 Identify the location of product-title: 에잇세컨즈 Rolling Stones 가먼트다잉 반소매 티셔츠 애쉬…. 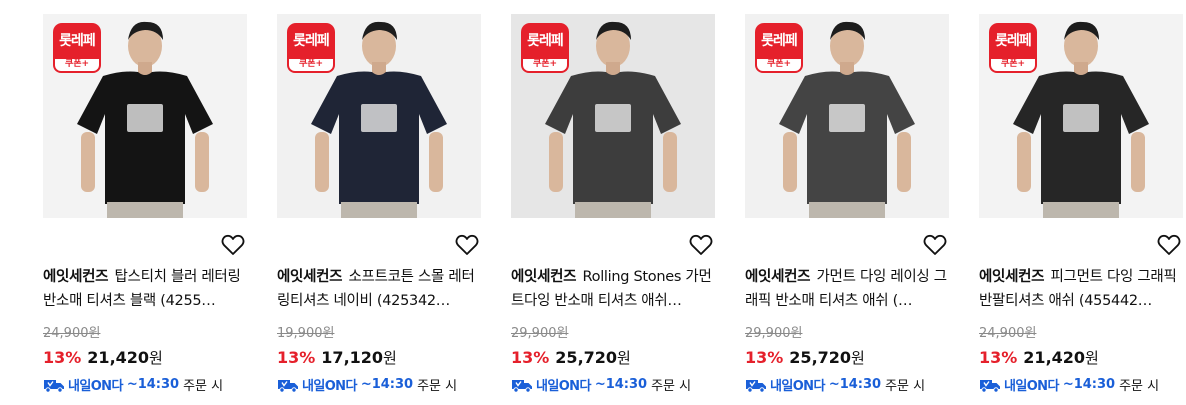
(613, 289).